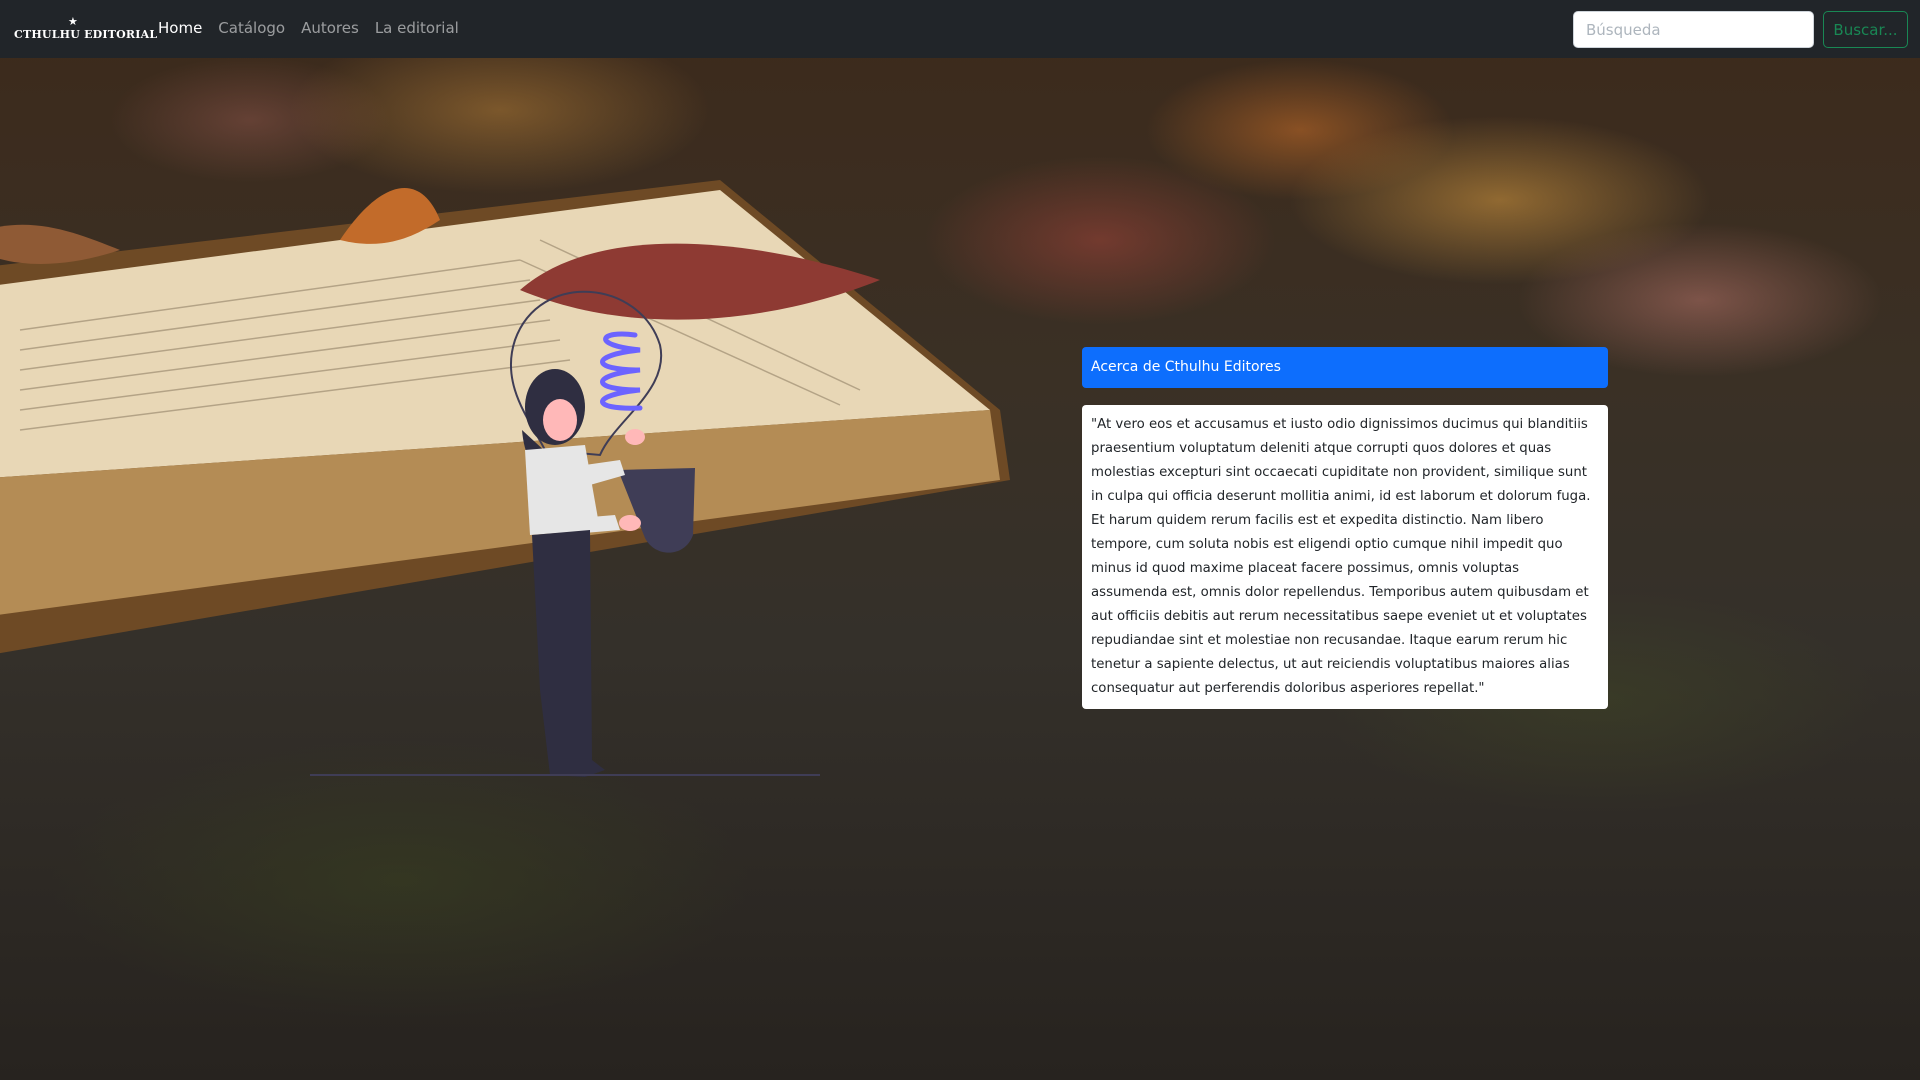 The image size is (1920, 1080). I want to click on about-card-header: Acerca de Cthulhu Editores, so click(1345, 367).